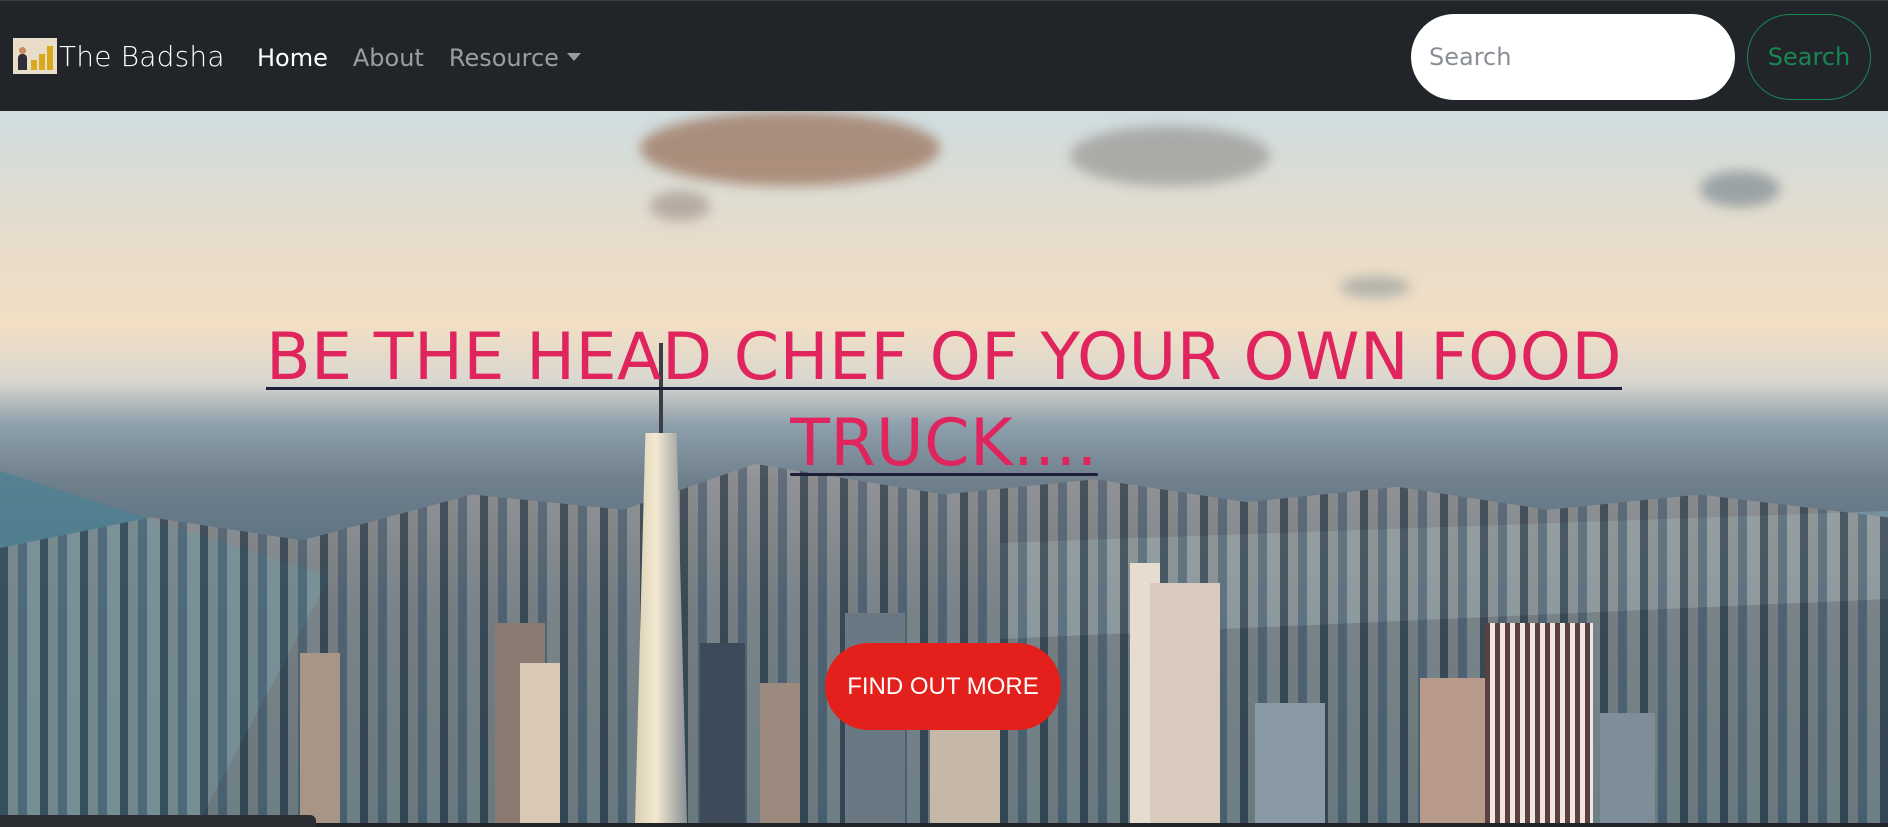 This screenshot has width=1888, height=827. I want to click on nav-dropdown-label: Resource, so click(503, 58).